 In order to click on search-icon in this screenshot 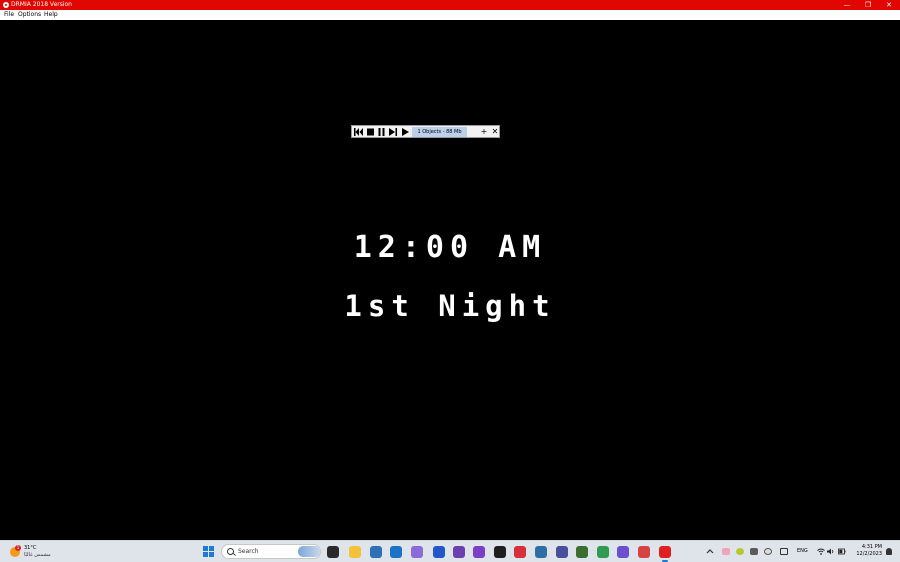, I will do `click(230, 551)`.